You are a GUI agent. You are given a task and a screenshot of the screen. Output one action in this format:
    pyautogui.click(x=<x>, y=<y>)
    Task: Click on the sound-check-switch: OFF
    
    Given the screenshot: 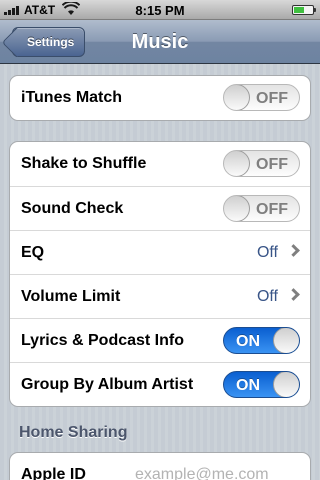 What is the action you would take?
    pyautogui.click(x=261, y=208)
    